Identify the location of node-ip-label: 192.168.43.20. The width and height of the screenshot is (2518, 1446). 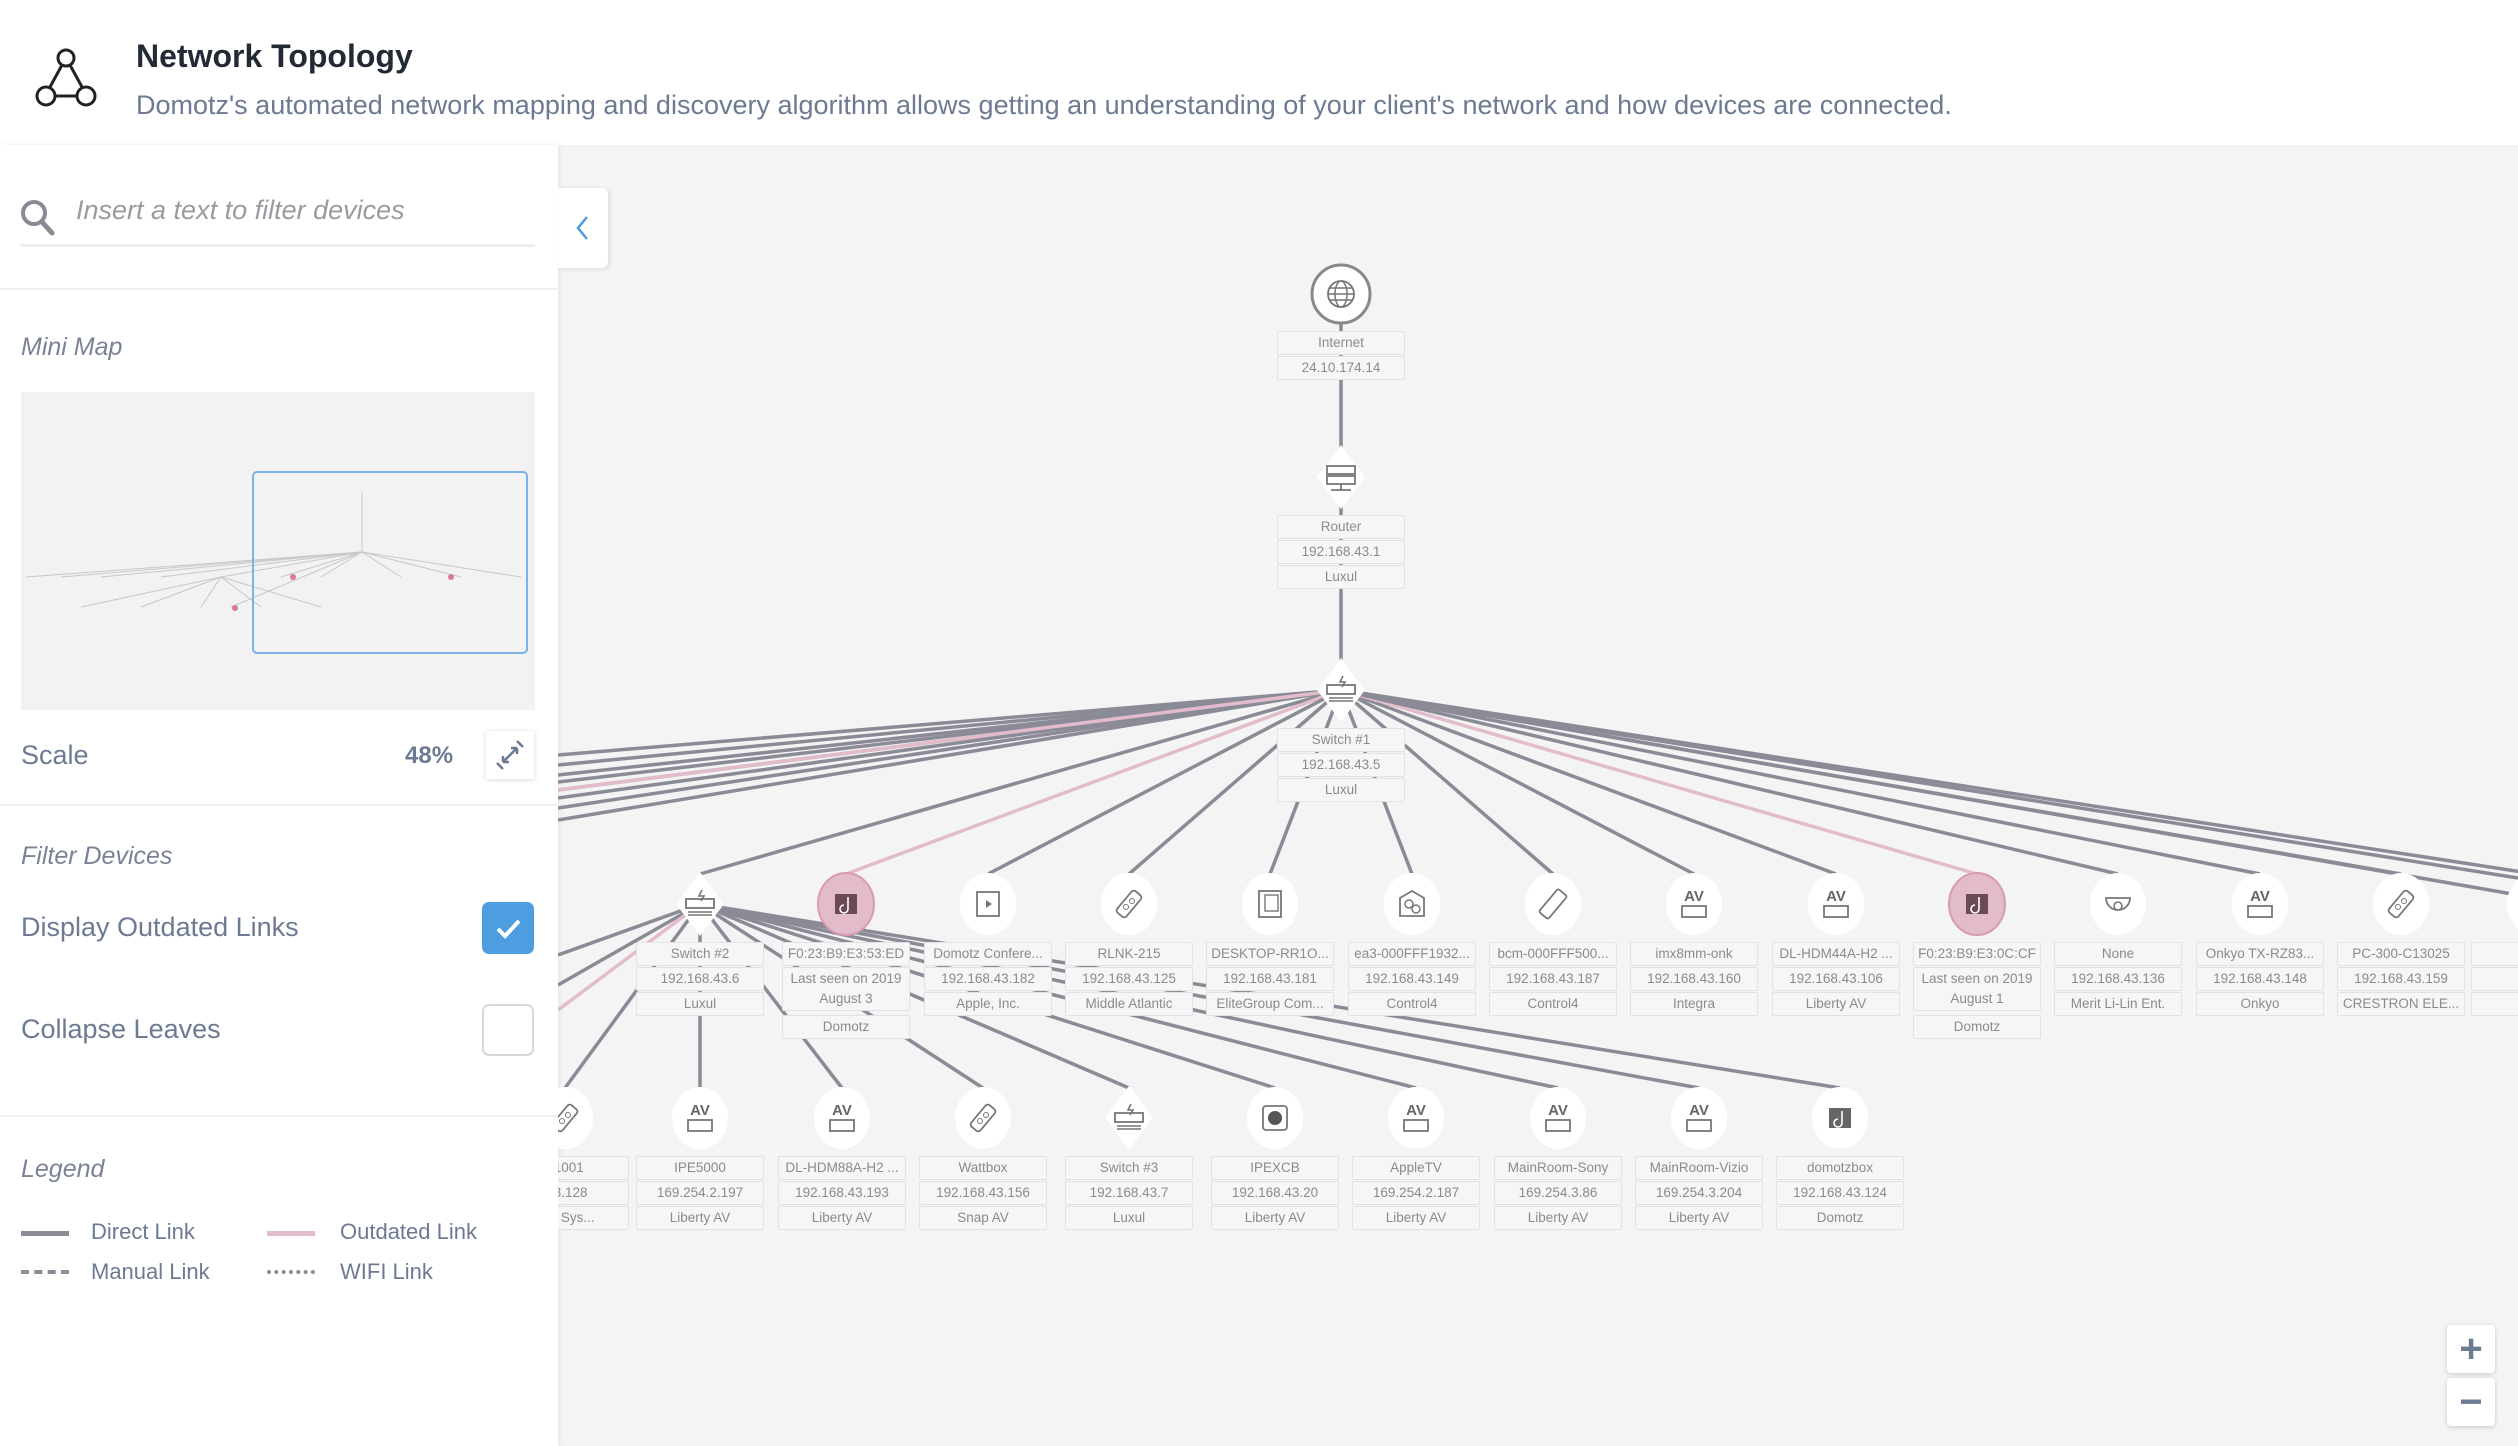
(1275, 1193).